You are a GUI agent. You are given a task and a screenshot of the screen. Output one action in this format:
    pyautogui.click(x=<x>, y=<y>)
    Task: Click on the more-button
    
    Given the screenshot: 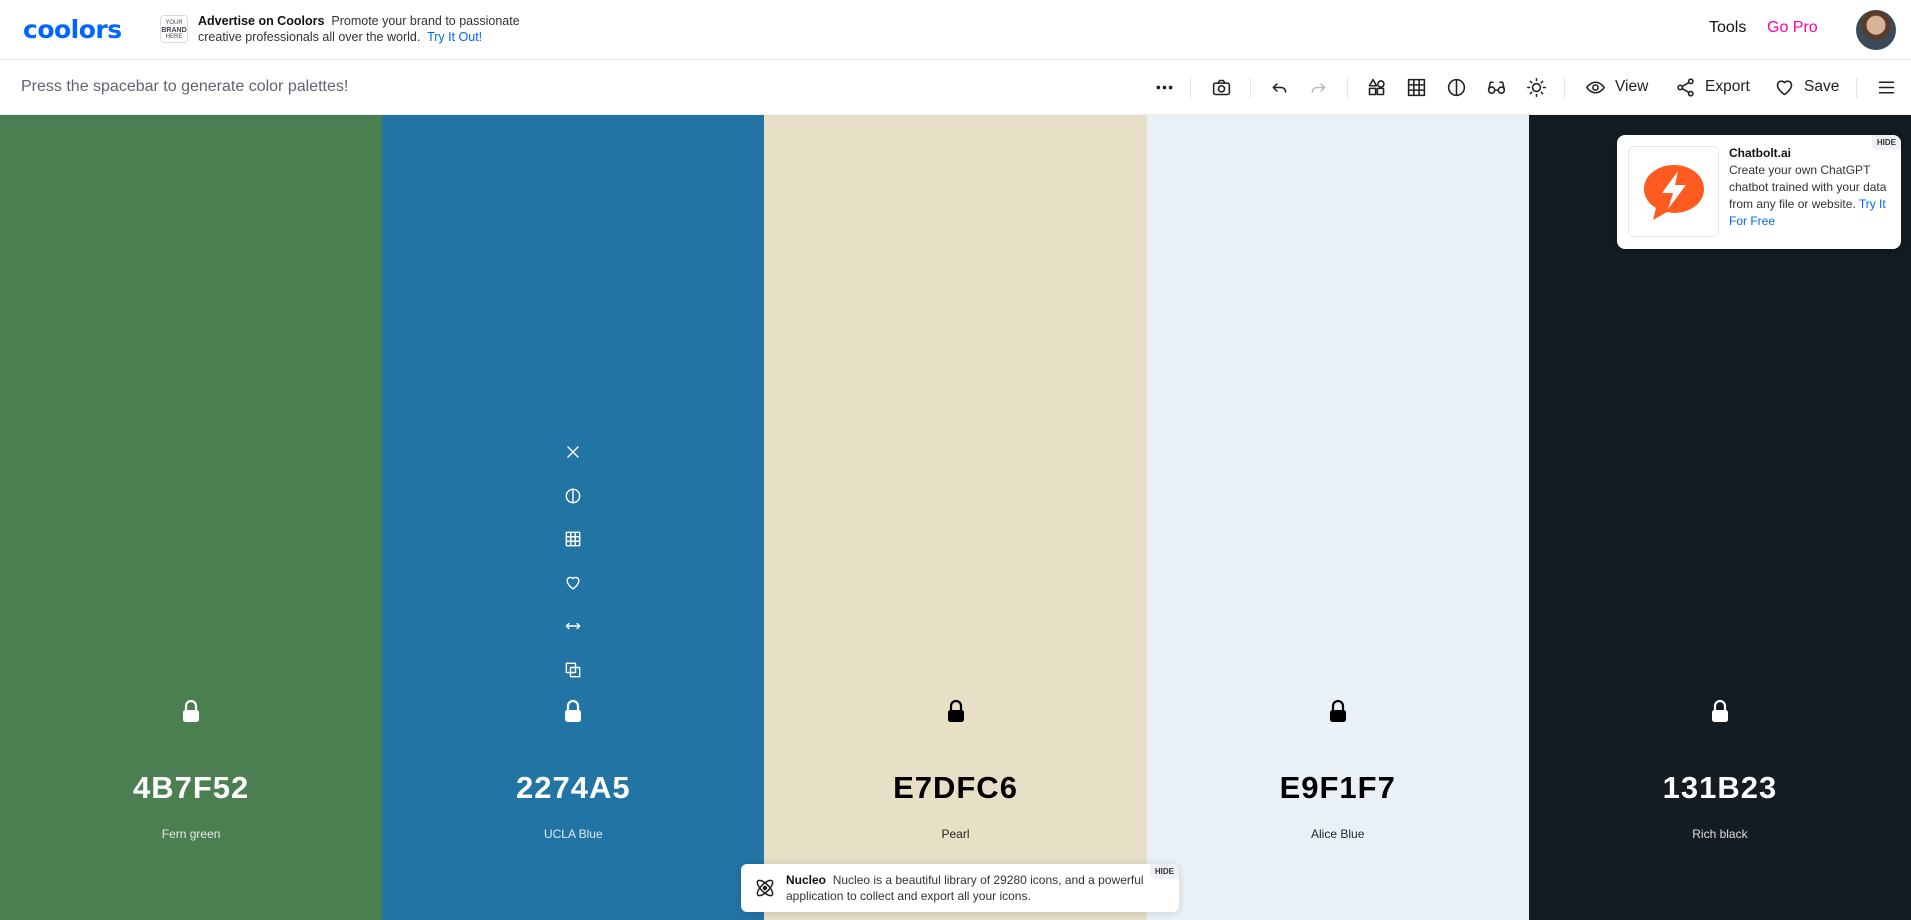 What is the action you would take?
    pyautogui.click(x=1164, y=87)
    